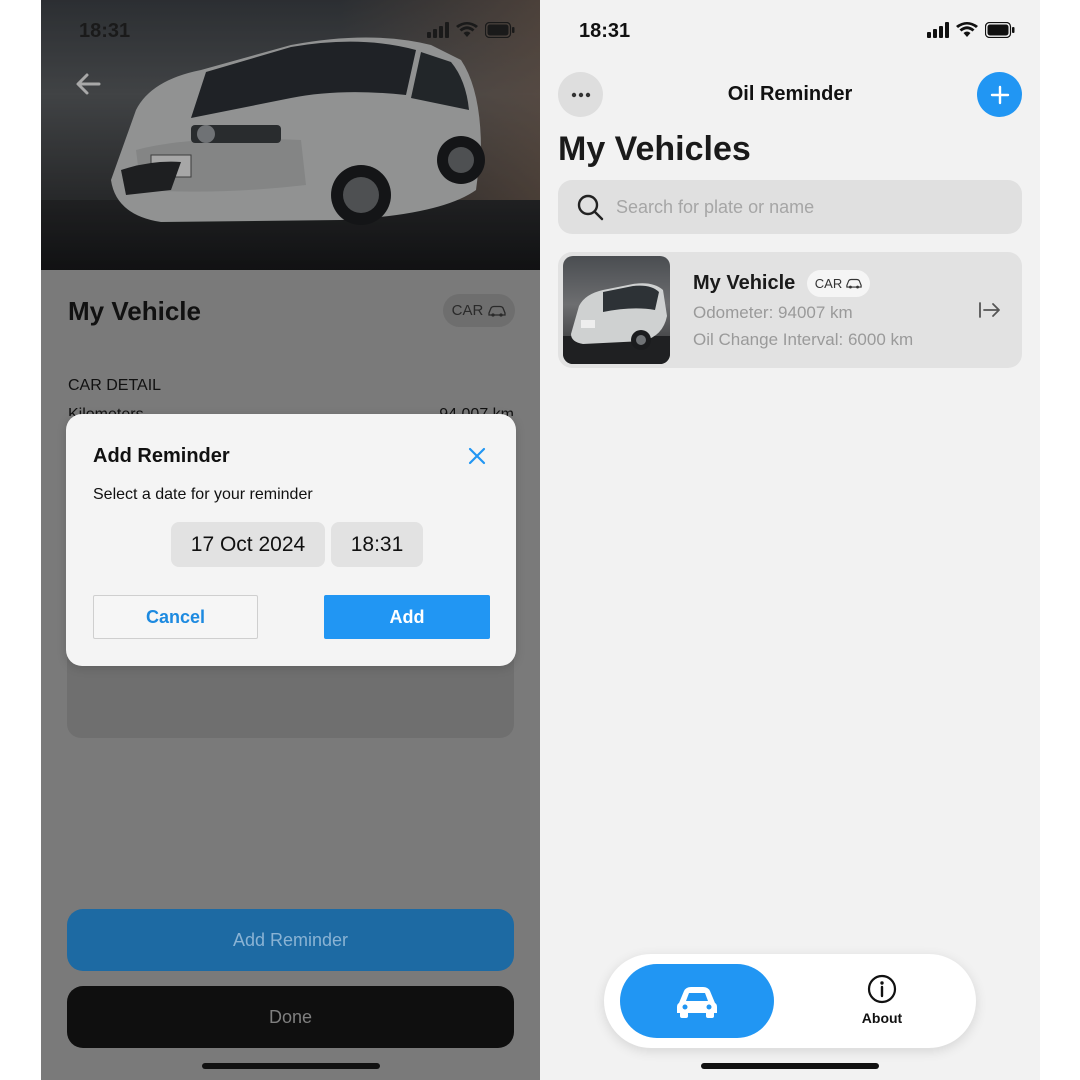 The image size is (1080, 1080). What do you see at coordinates (882, 989) in the screenshot?
I see `info-icon` at bounding box center [882, 989].